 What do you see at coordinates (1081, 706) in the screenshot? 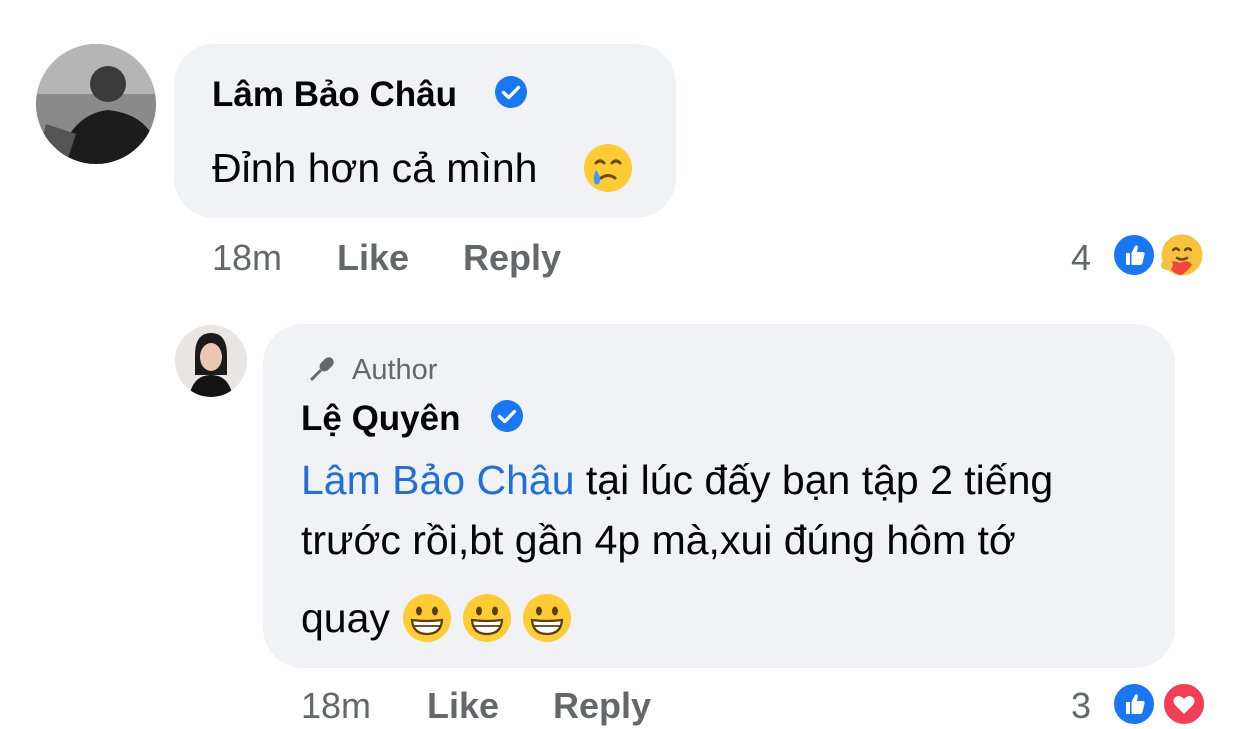
I see `reaction-count: 3` at bounding box center [1081, 706].